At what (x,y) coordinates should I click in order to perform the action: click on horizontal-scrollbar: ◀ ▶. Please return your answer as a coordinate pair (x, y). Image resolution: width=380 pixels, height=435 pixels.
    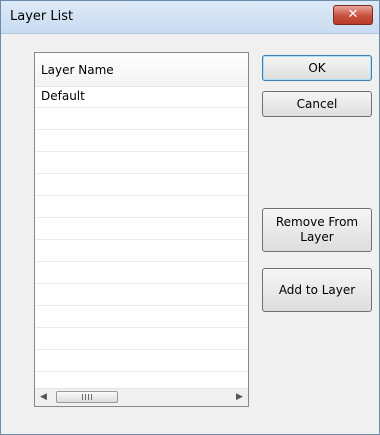
    Looking at the image, I should click on (141, 397).